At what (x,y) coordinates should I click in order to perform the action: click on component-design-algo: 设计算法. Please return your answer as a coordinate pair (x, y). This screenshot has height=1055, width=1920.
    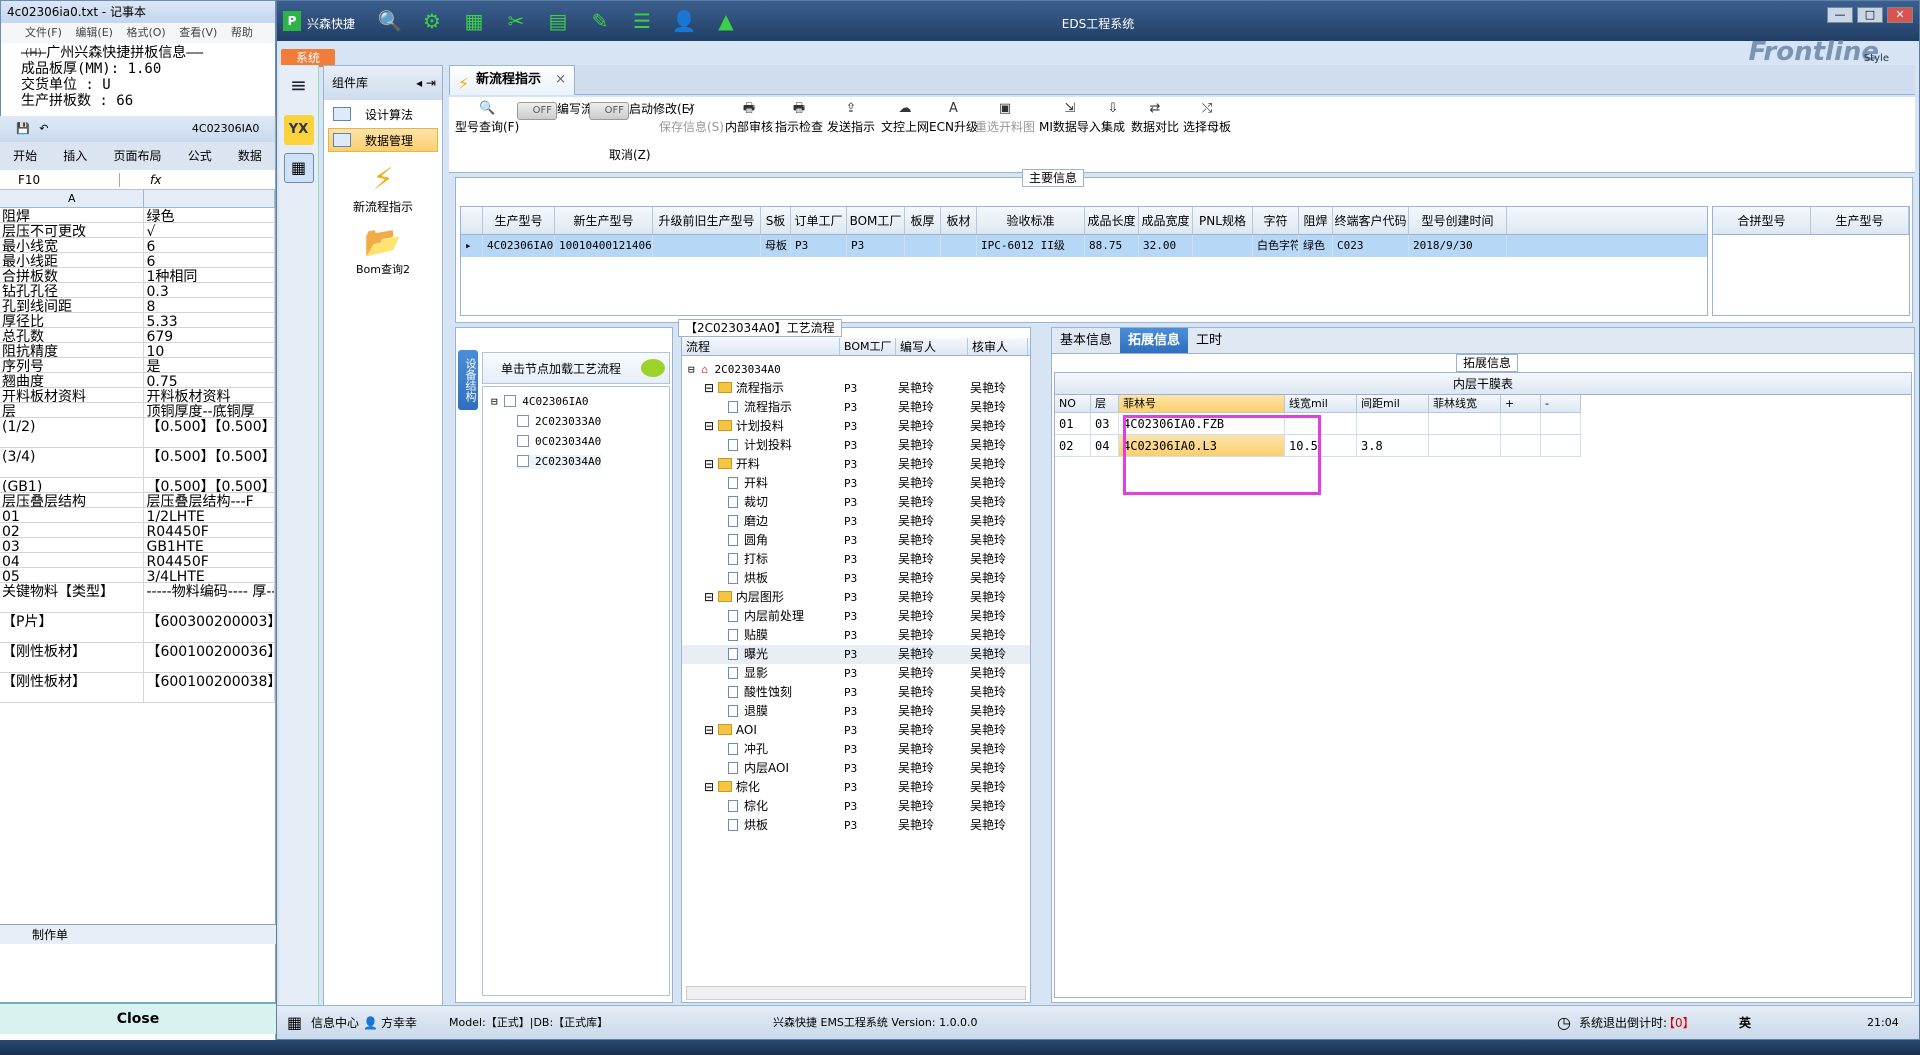
    Looking at the image, I should click on (383, 114).